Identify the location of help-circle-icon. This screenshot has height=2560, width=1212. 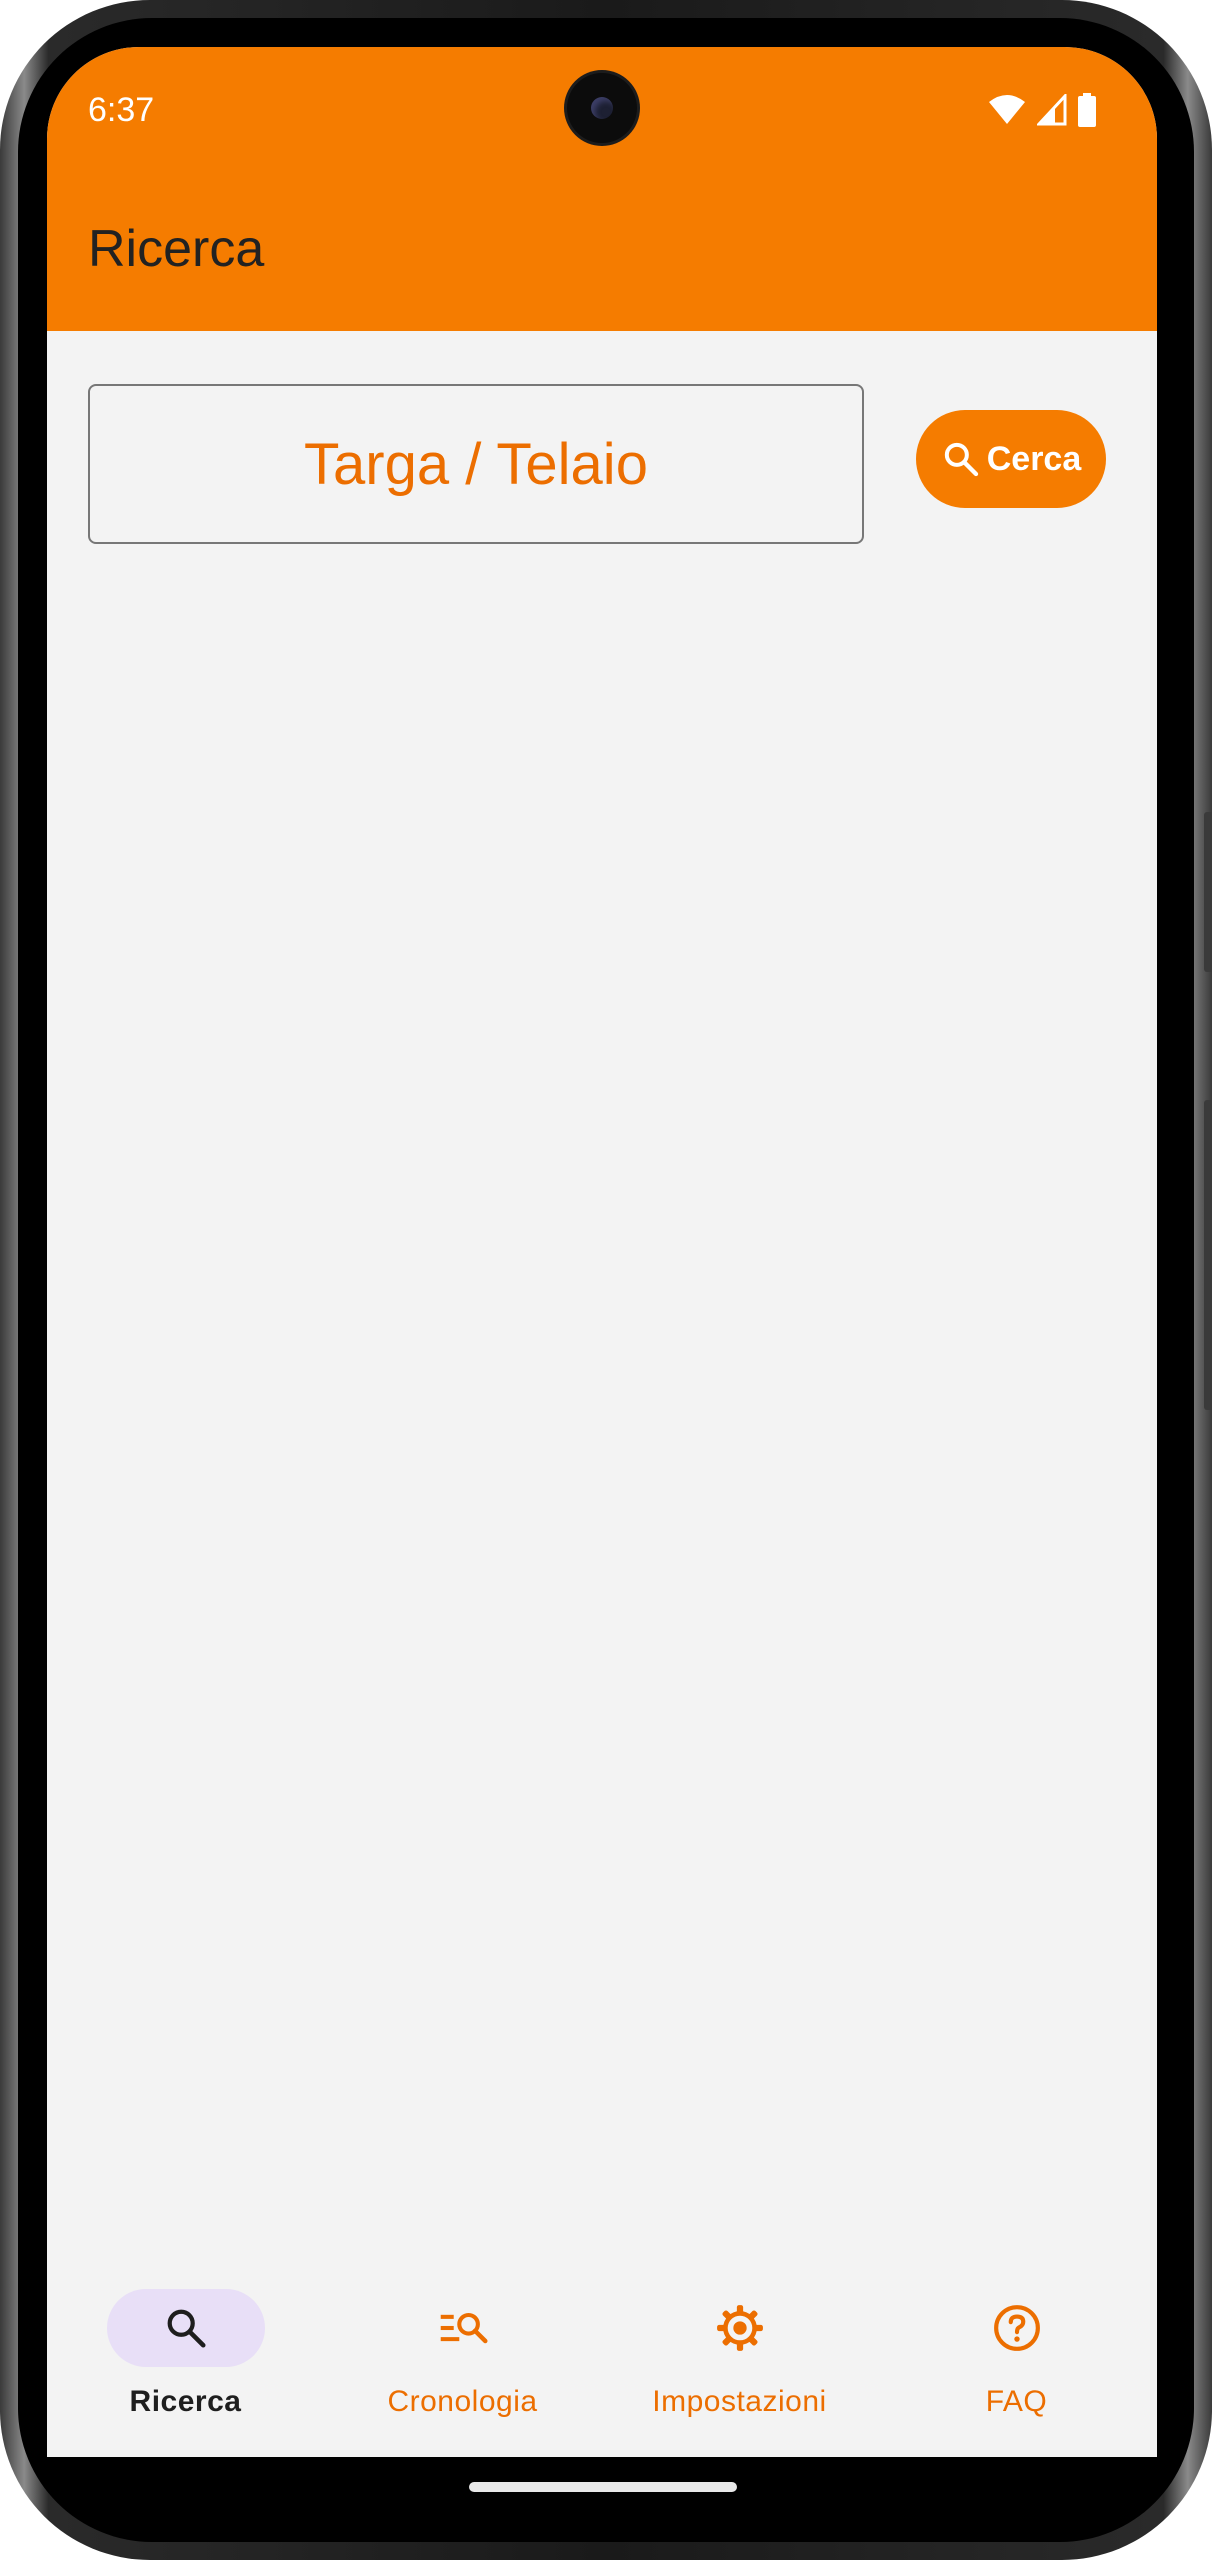
(1017, 2328).